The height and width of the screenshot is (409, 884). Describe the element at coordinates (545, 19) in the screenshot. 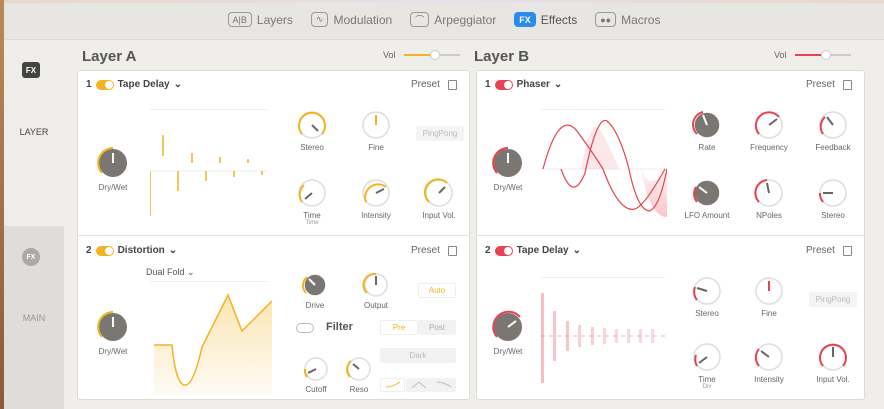

I see `tab-effects: FX Effects` at that location.